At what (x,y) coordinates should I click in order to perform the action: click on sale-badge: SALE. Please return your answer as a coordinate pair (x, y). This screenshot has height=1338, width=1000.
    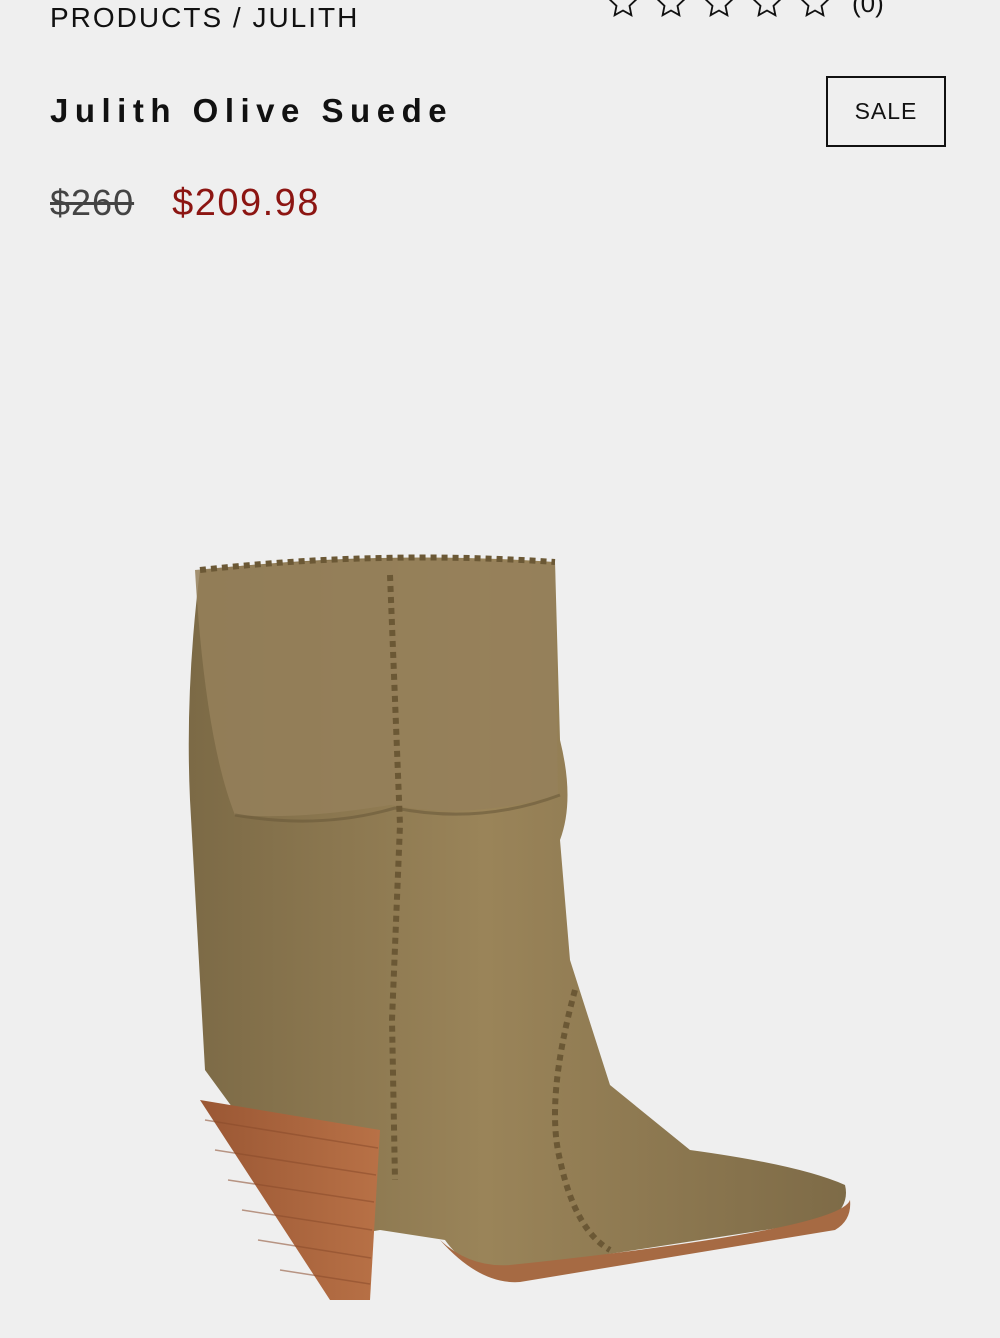
    Looking at the image, I should click on (886, 111).